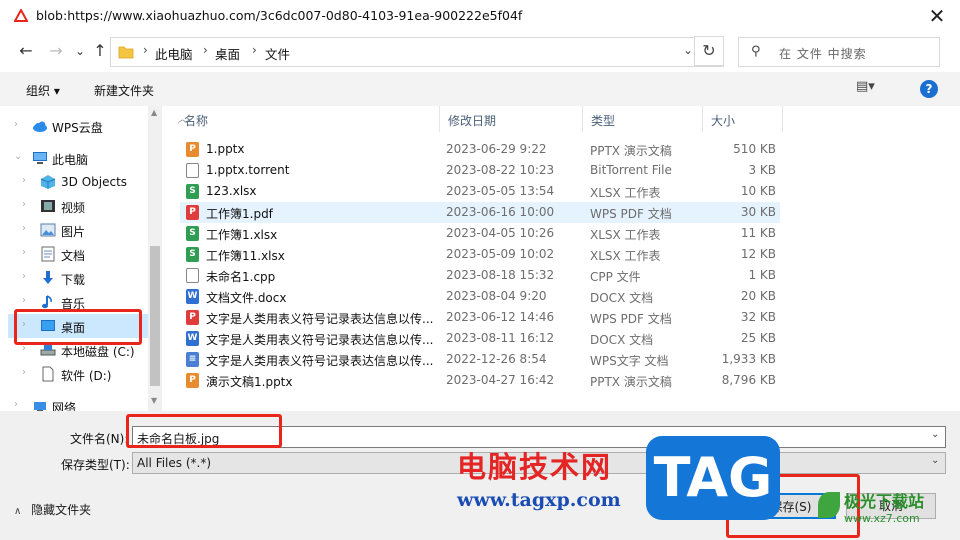  What do you see at coordinates (192, 149) in the screenshot?
I see `pptx-file-icon: P` at bounding box center [192, 149].